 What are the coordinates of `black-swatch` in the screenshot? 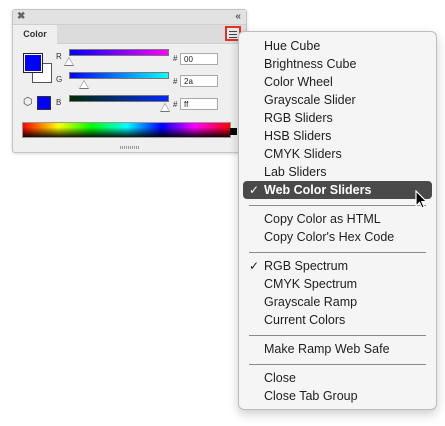 It's located at (233, 131).